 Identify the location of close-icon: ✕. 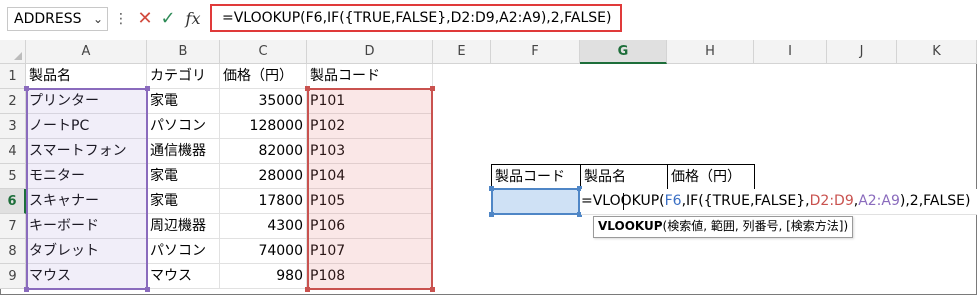
(145, 19).